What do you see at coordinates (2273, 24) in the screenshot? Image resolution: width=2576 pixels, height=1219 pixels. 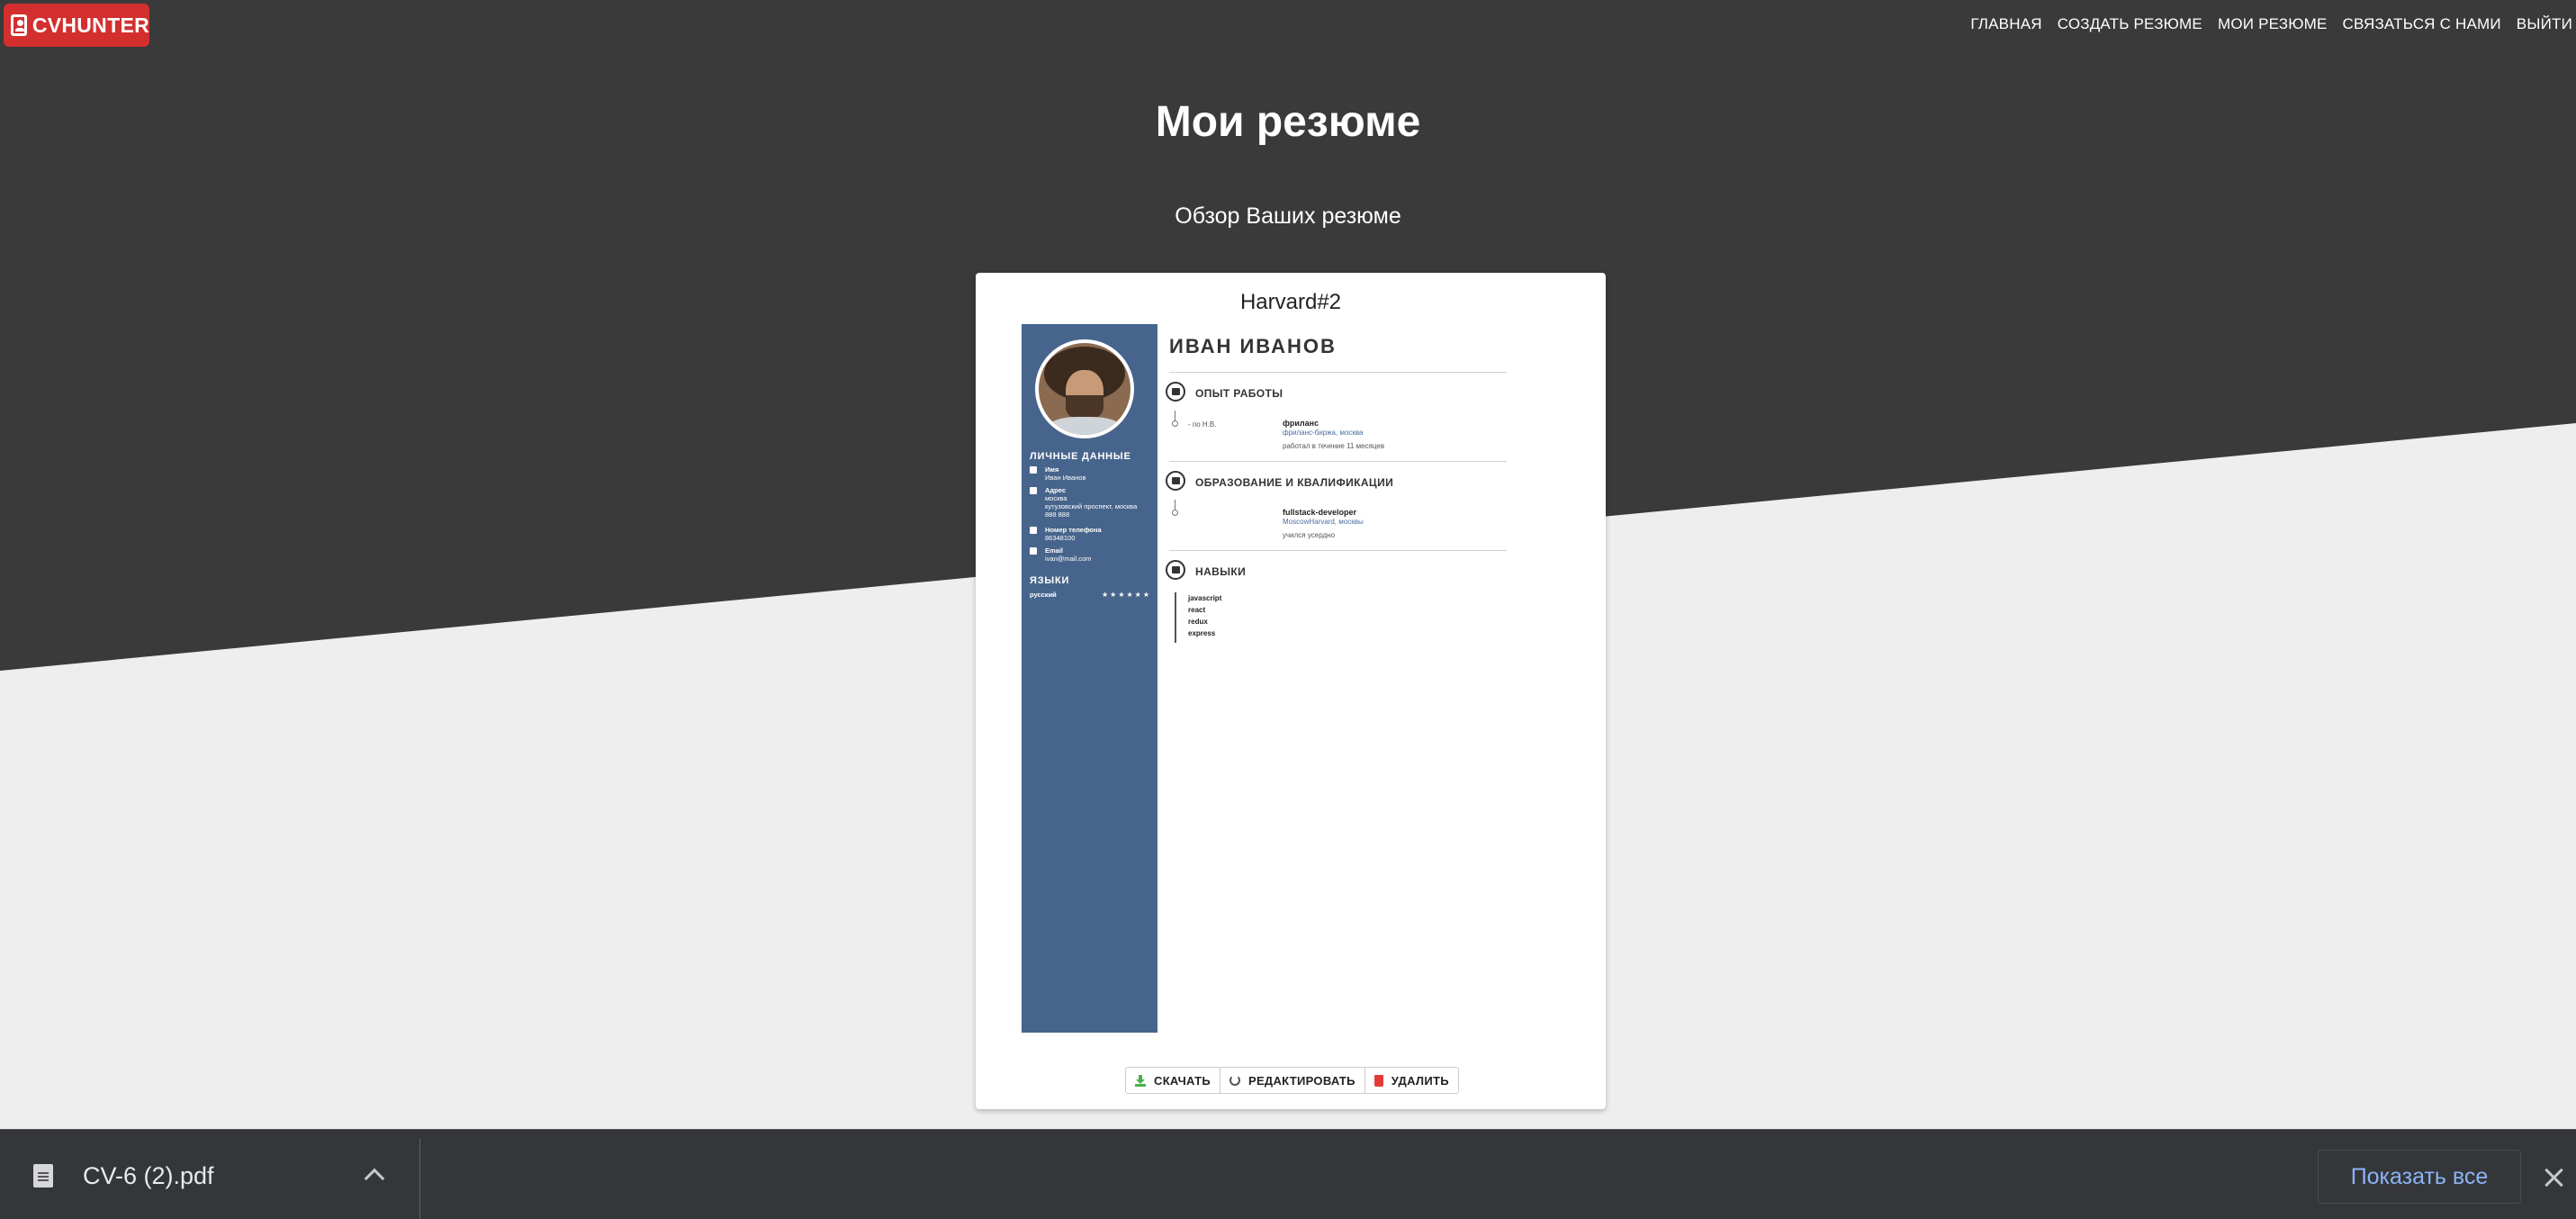 I see `nav-my-resumes: МОИ РЕЗЮМЕ` at bounding box center [2273, 24].